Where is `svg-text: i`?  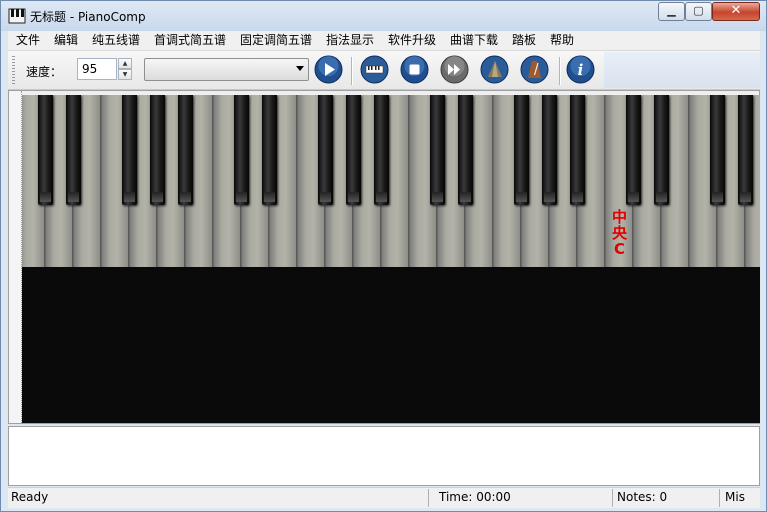 svg-text: i is located at coordinates (581, 70).